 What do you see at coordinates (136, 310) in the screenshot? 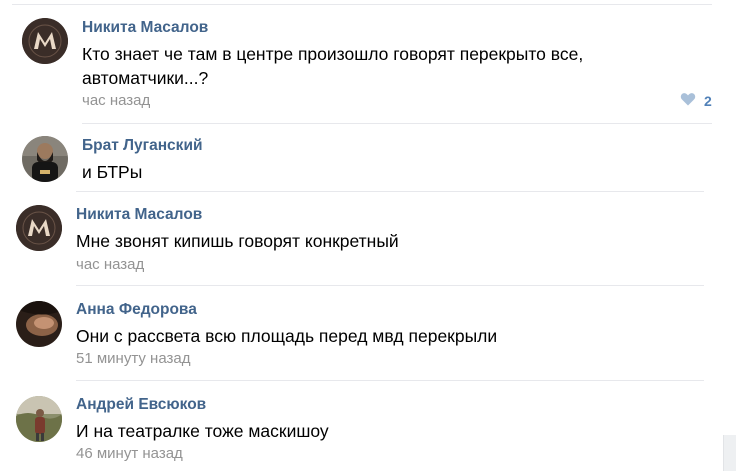
I see `author-name: Анна Федорова` at bounding box center [136, 310].